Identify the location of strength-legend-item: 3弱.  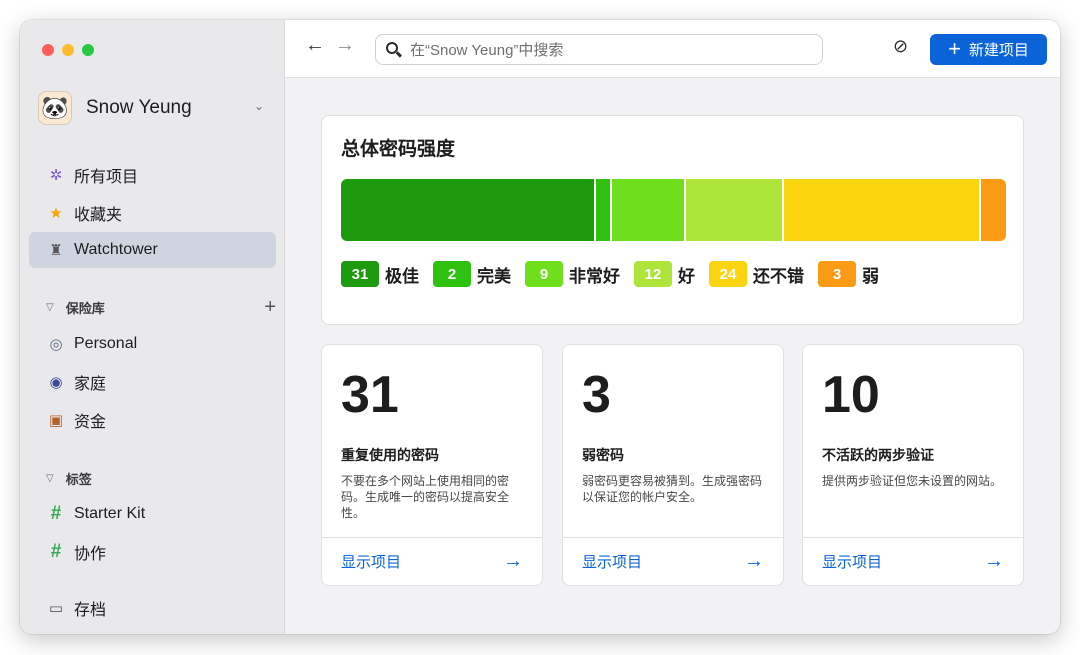
(848, 274).